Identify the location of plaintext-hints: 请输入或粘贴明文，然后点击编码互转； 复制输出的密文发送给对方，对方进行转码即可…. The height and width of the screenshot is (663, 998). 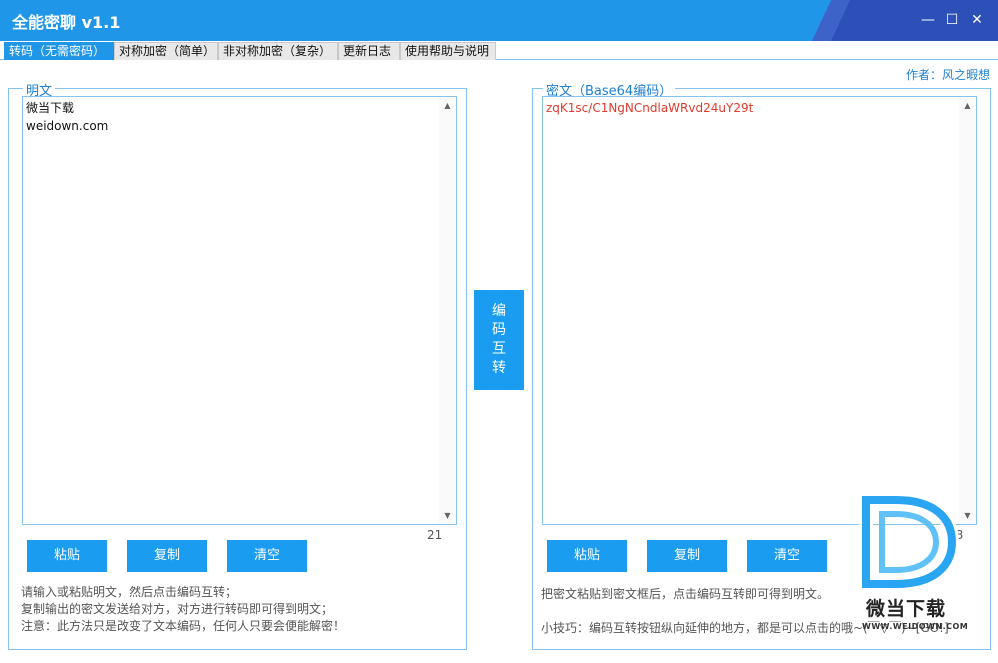
(183, 609).